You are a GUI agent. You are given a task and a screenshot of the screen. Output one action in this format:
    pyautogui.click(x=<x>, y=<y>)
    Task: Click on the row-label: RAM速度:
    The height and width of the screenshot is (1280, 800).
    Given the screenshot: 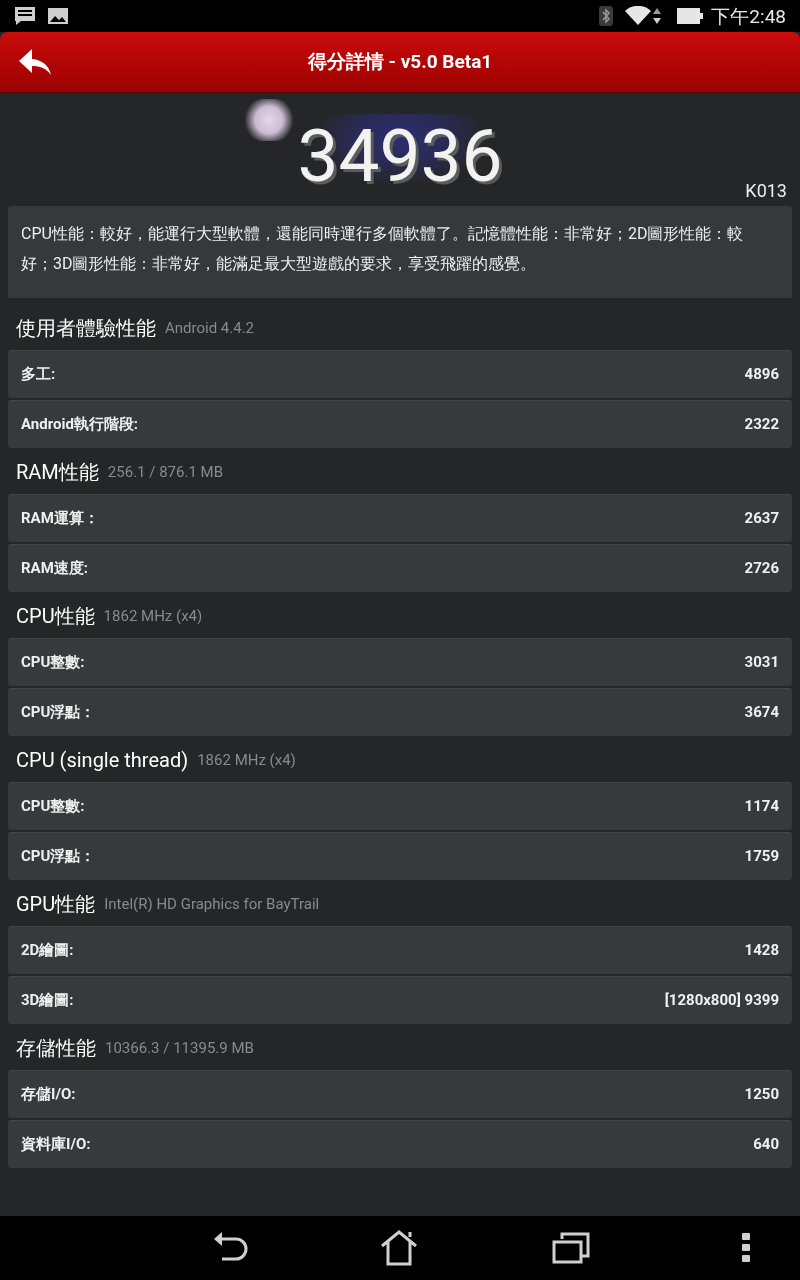 What is the action you would take?
    pyautogui.click(x=55, y=569)
    